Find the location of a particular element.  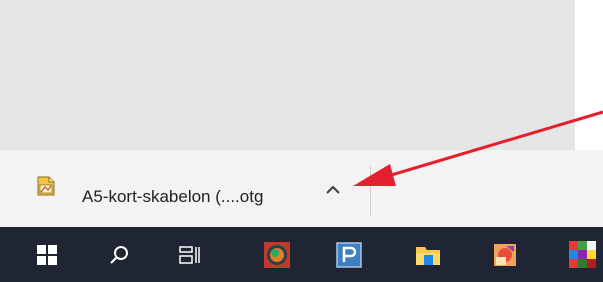

chevron-up-icon is located at coordinates (333, 190).